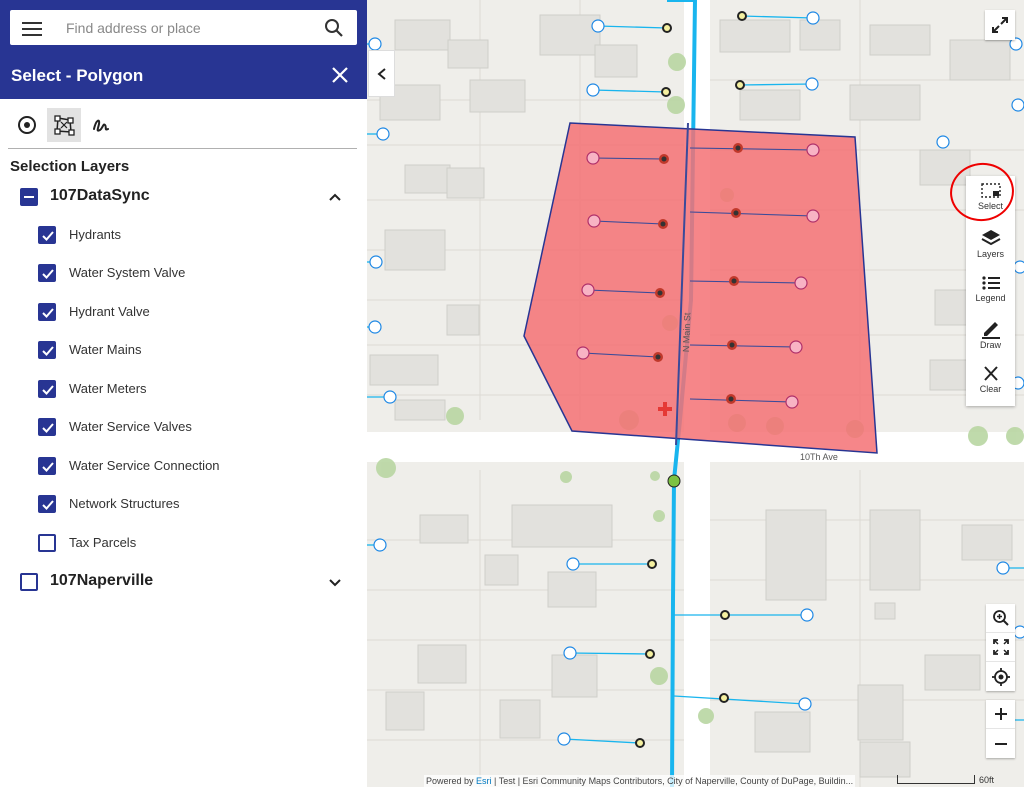 This screenshot has height=787, width=1024. I want to click on layer-label: Hydrants, so click(95, 234).